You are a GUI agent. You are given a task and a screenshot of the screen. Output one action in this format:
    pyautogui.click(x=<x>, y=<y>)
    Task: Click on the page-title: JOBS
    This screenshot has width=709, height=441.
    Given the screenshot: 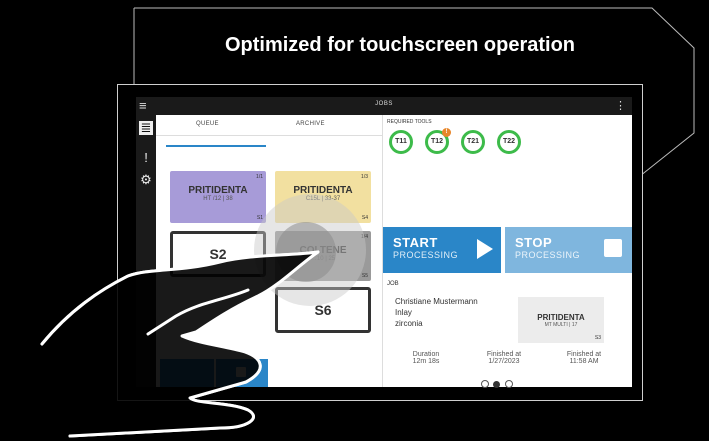 What is the action you would take?
    pyautogui.click(x=384, y=104)
    